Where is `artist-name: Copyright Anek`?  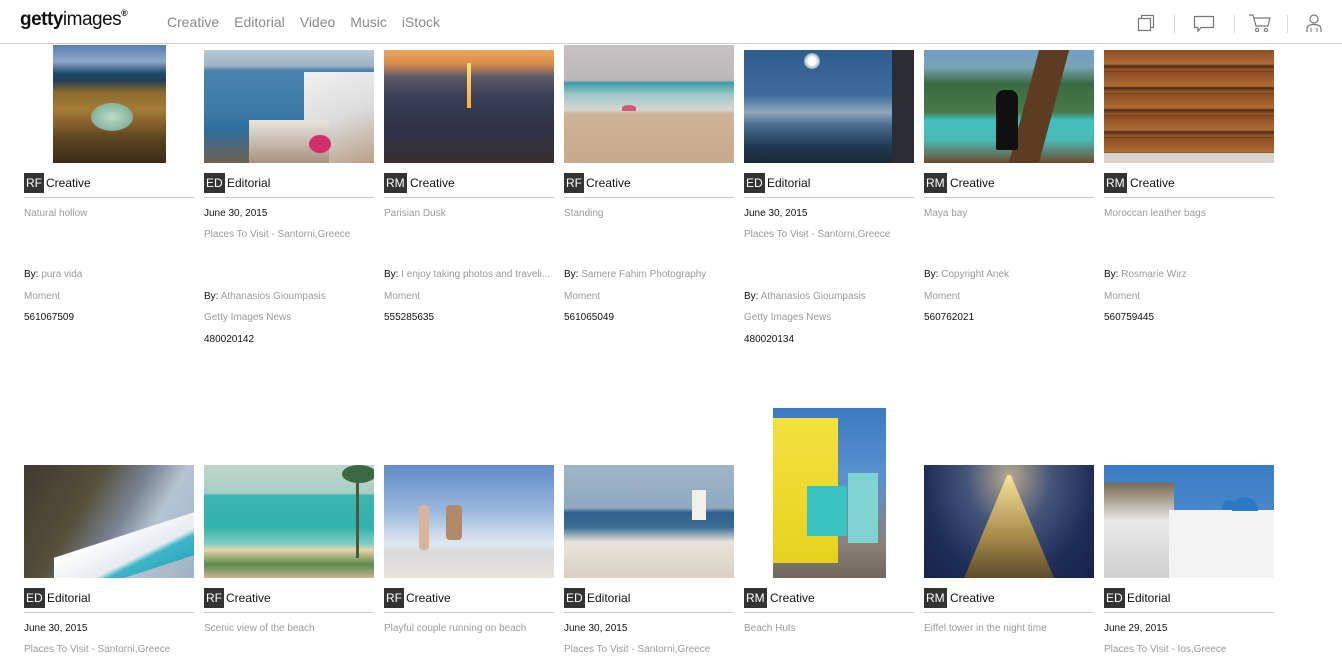
artist-name: Copyright Anek is located at coordinates (975, 274).